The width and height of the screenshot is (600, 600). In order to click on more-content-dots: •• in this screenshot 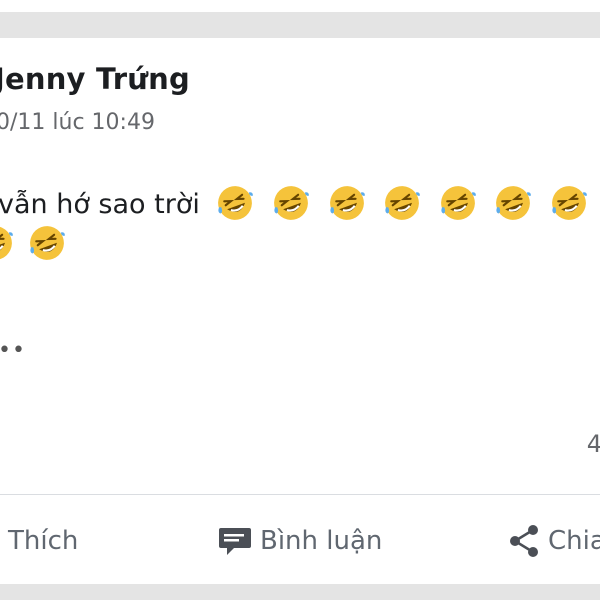, I will do `click(13, 350)`.